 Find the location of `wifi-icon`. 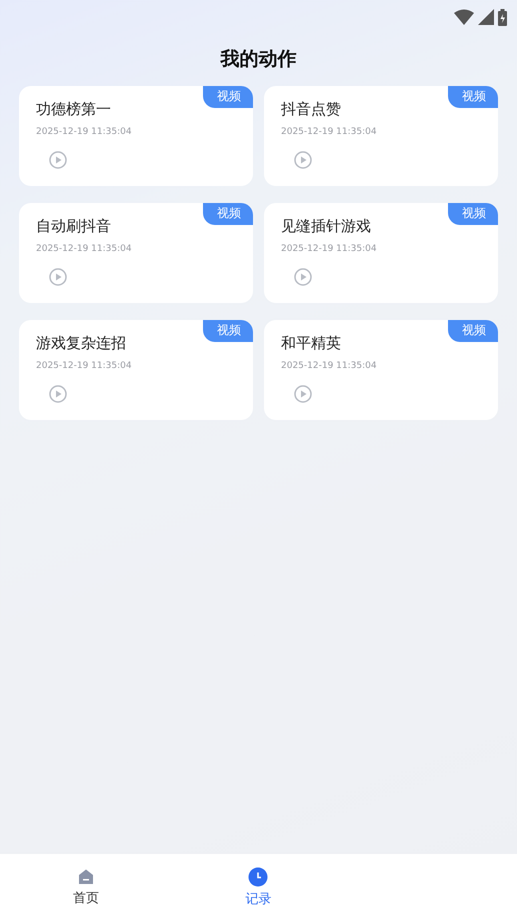

wifi-icon is located at coordinates (464, 17).